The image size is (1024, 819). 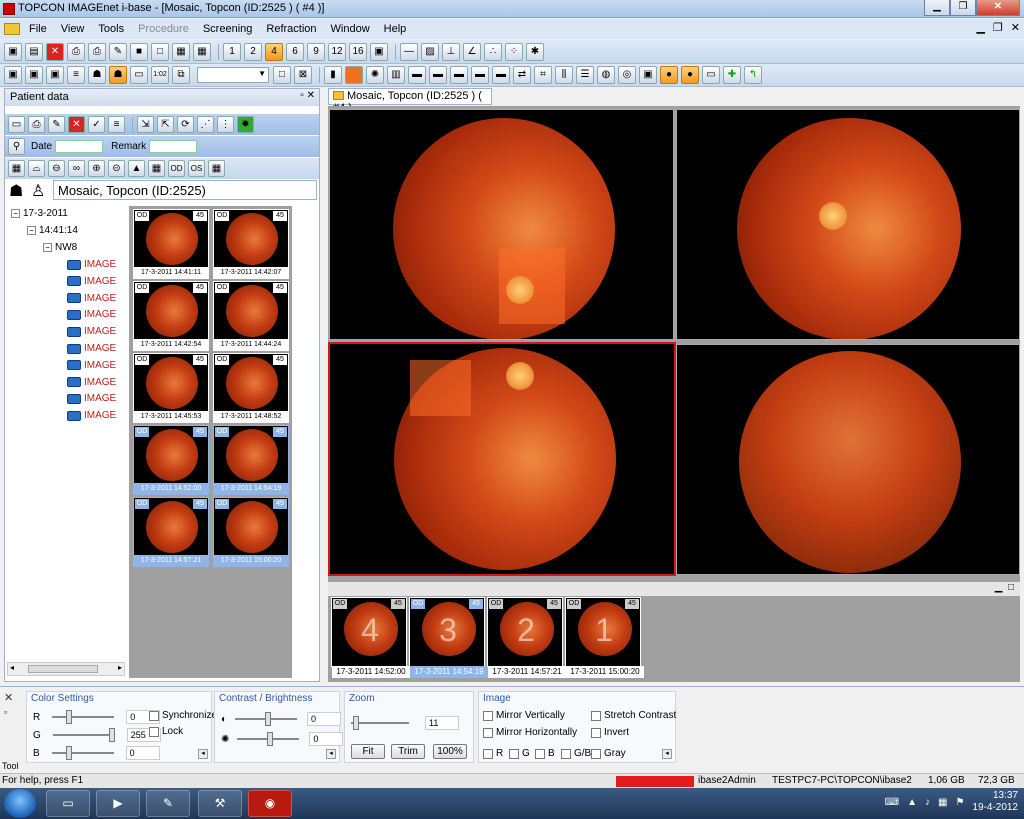 What do you see at coordinates (524, 715) in the screenshot?
I see `mirror-vertically-checkbox: Mirror Vertically` at bounding box center [524, 715].